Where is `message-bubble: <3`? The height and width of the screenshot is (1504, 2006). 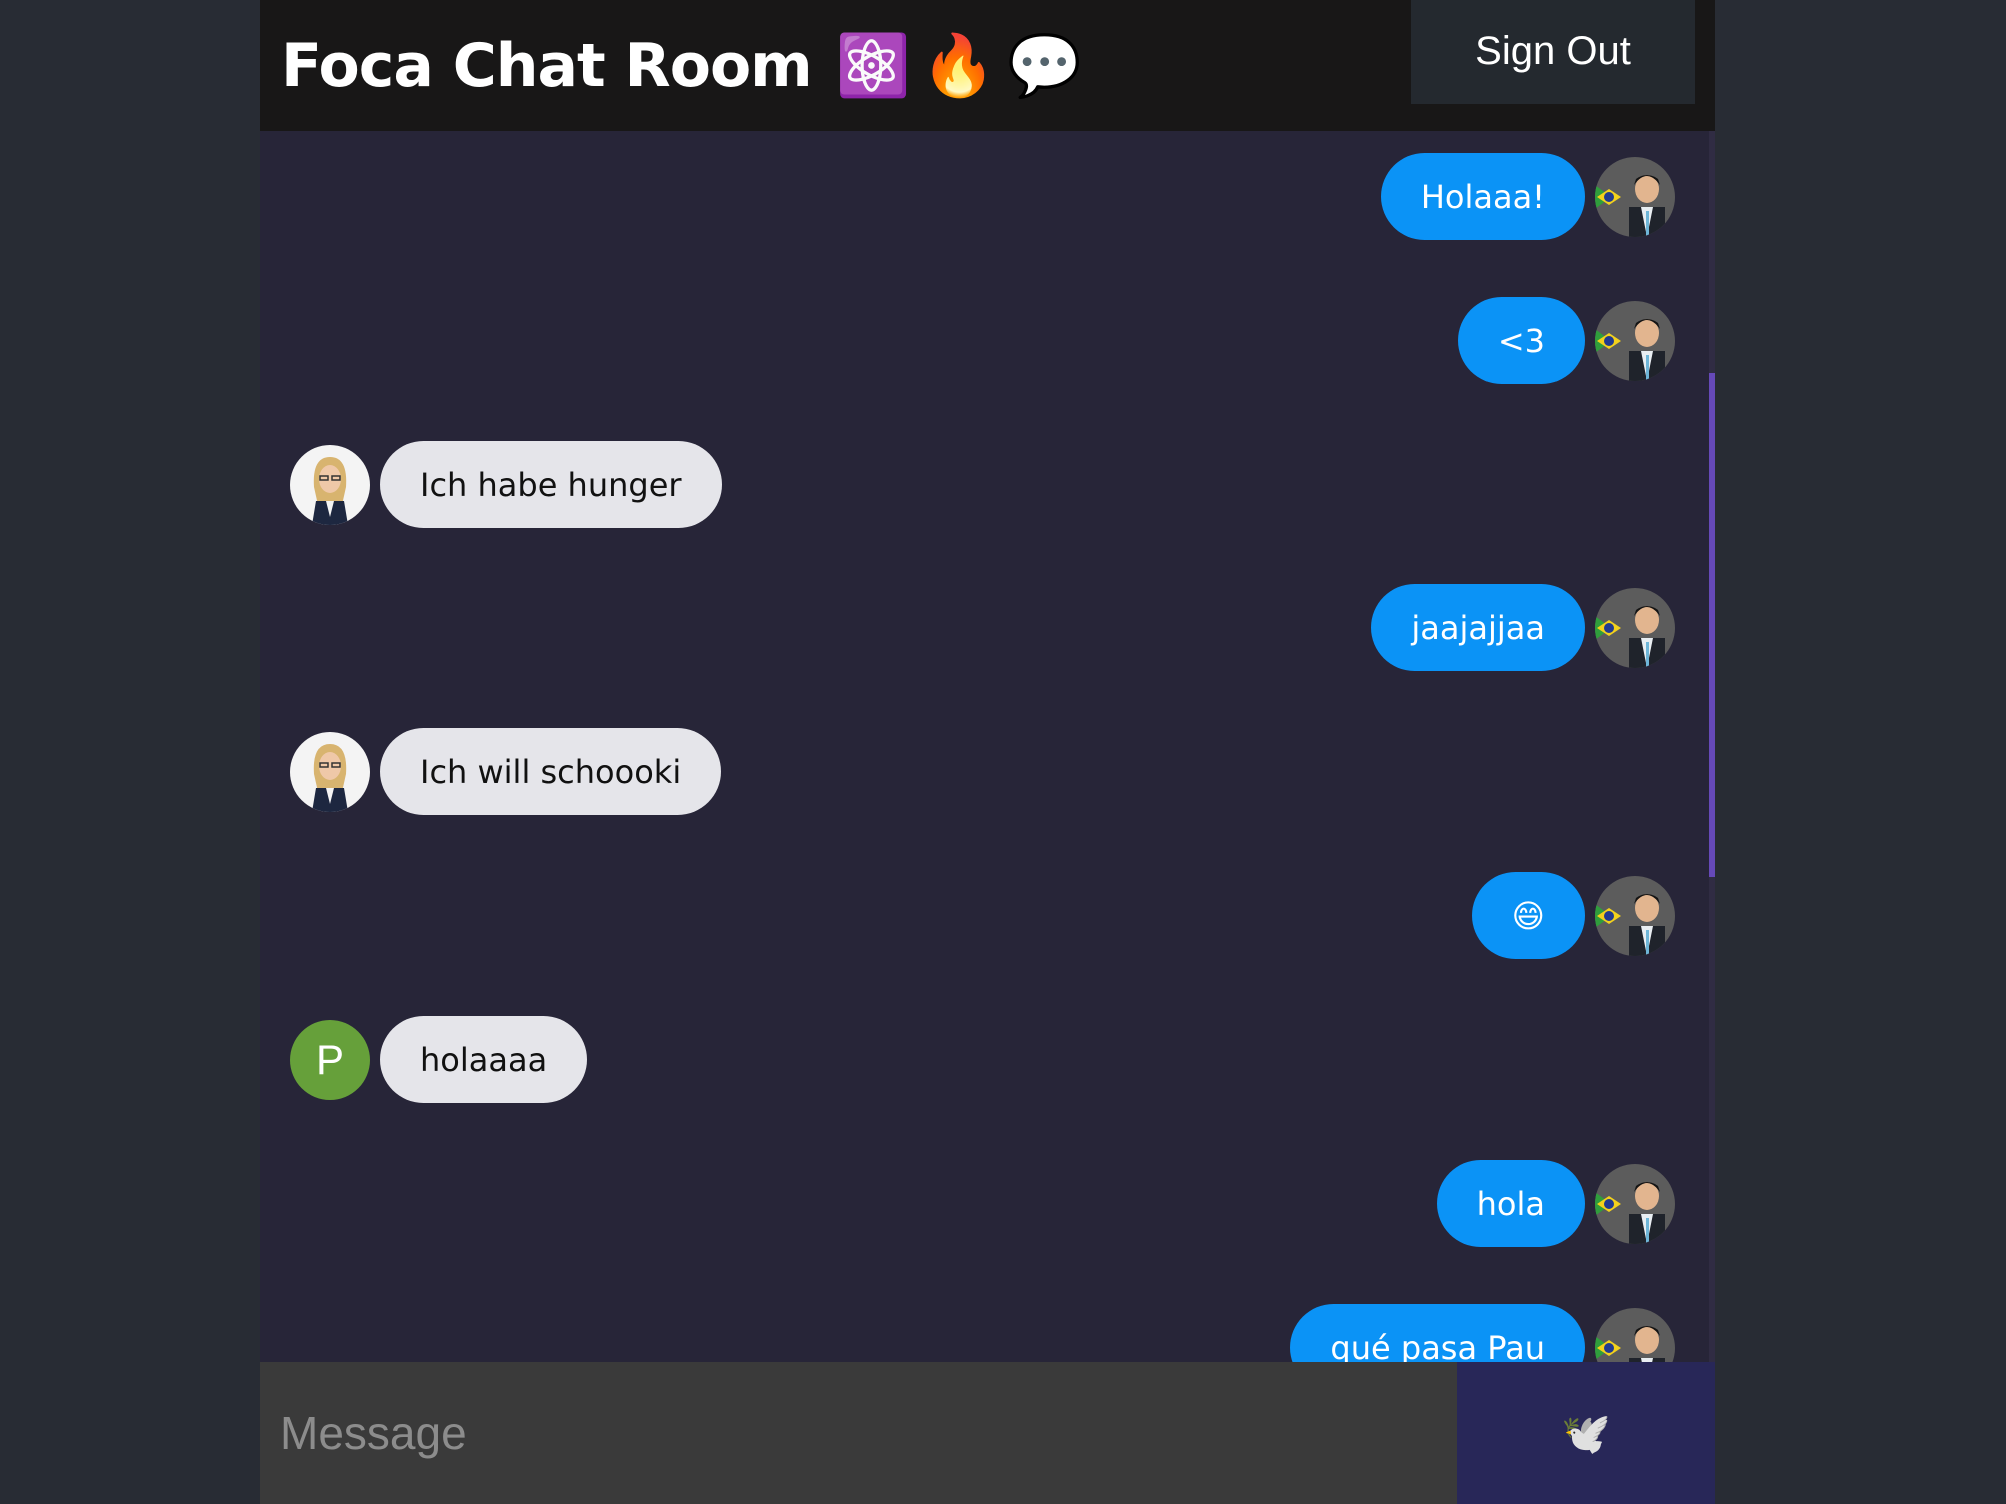
message-bubble: <3 is located at coordinates (1521, 340).